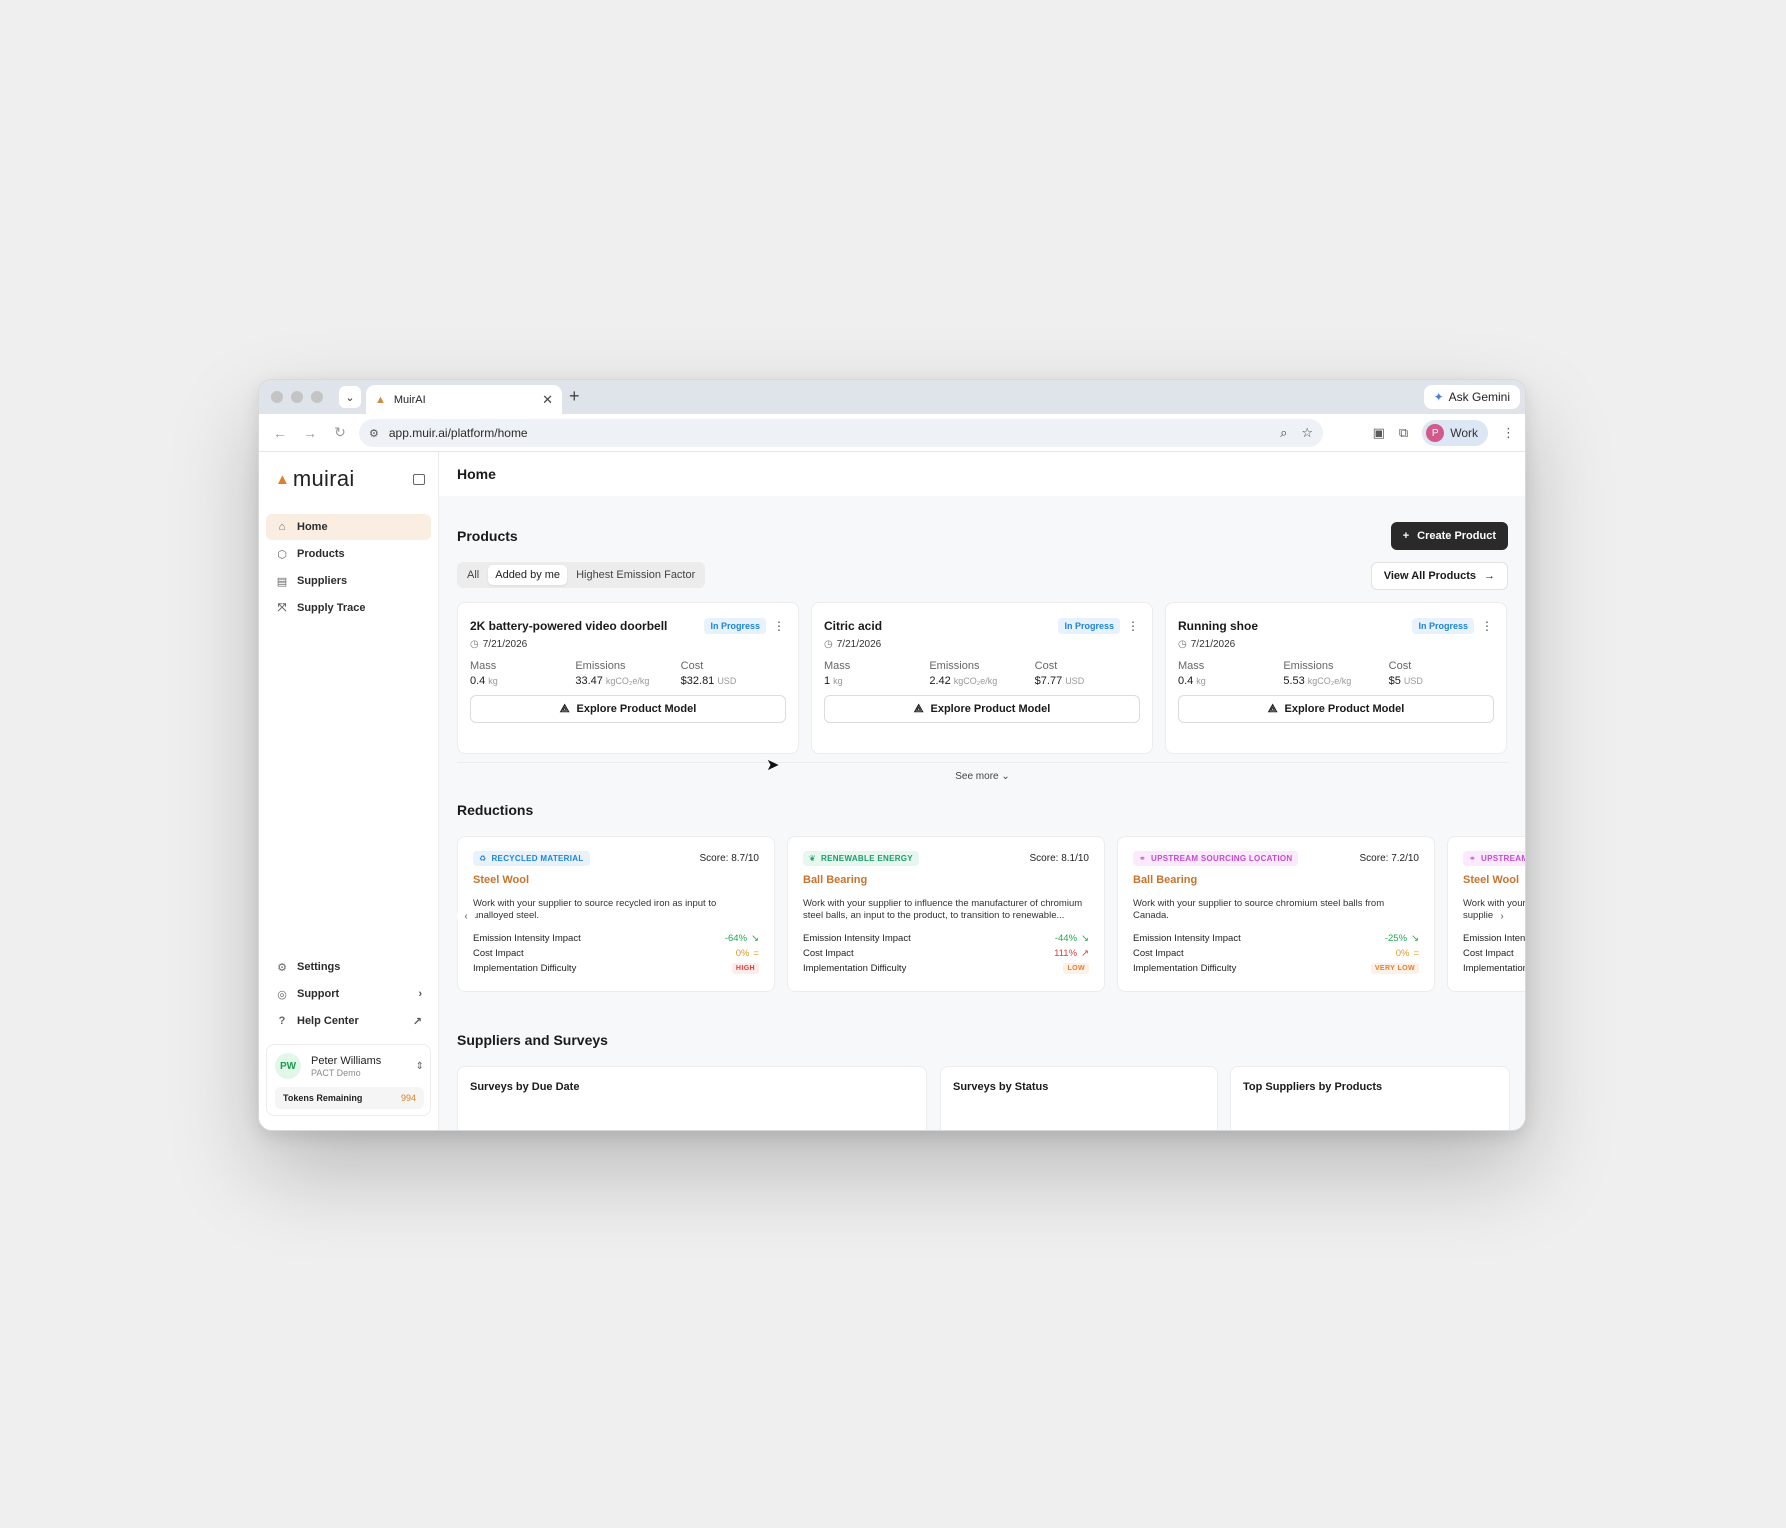 The height and width of the screenshot is (1528, 1786). I want to click on sidebar-item-supply-trace: ⤧ Supply Trace, so click(348, 608).